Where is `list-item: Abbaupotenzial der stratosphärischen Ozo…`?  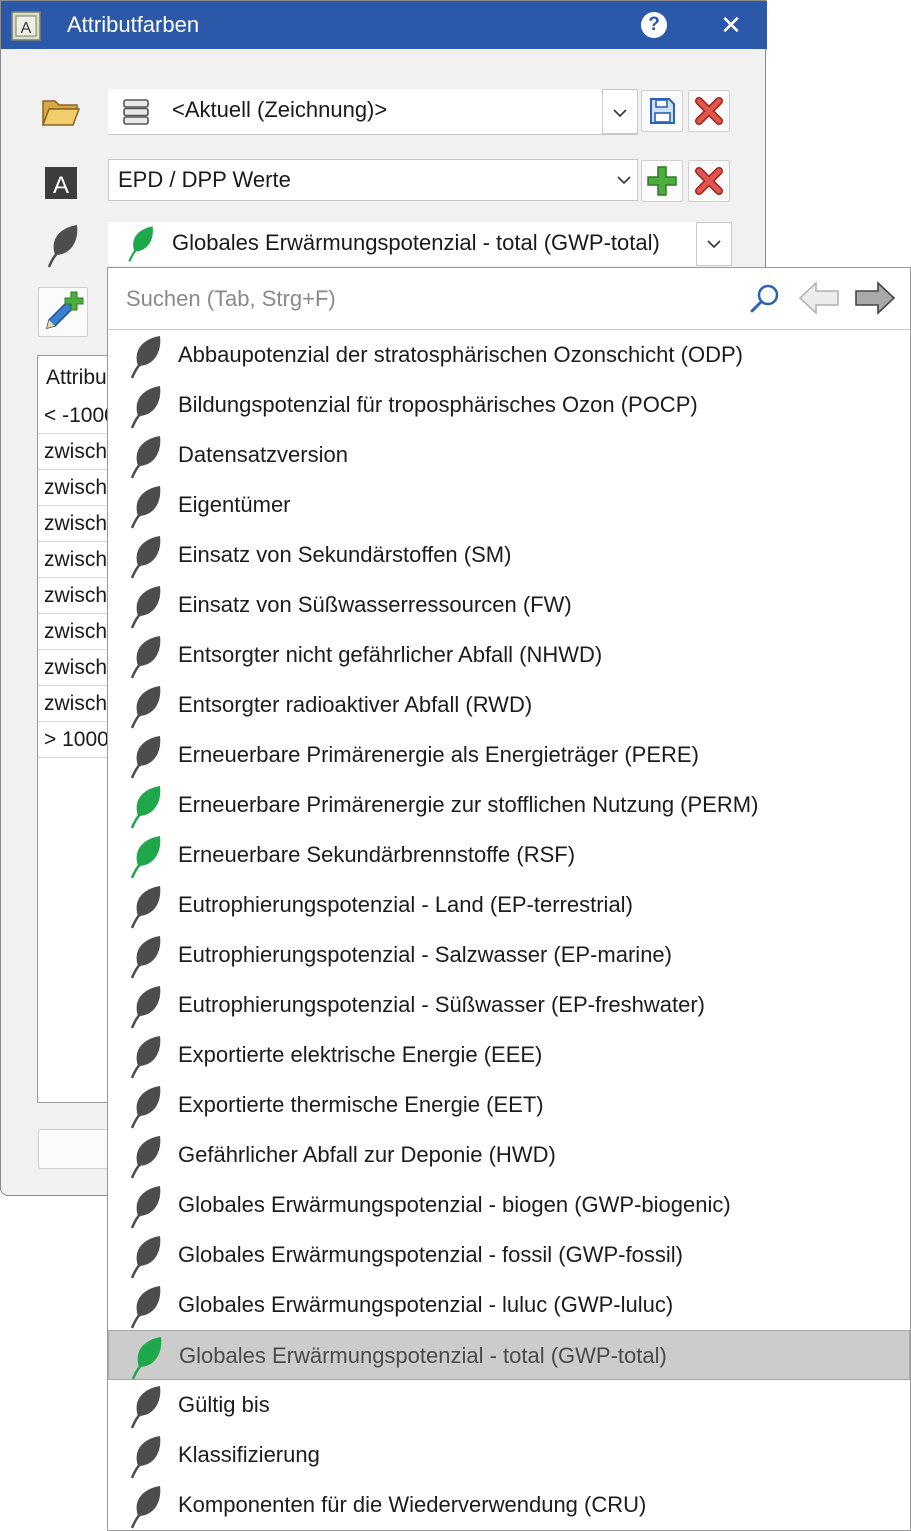 list-item: Abbaupotenzial der stratosphärischen Ozo… is located at coordinates (509, 355).